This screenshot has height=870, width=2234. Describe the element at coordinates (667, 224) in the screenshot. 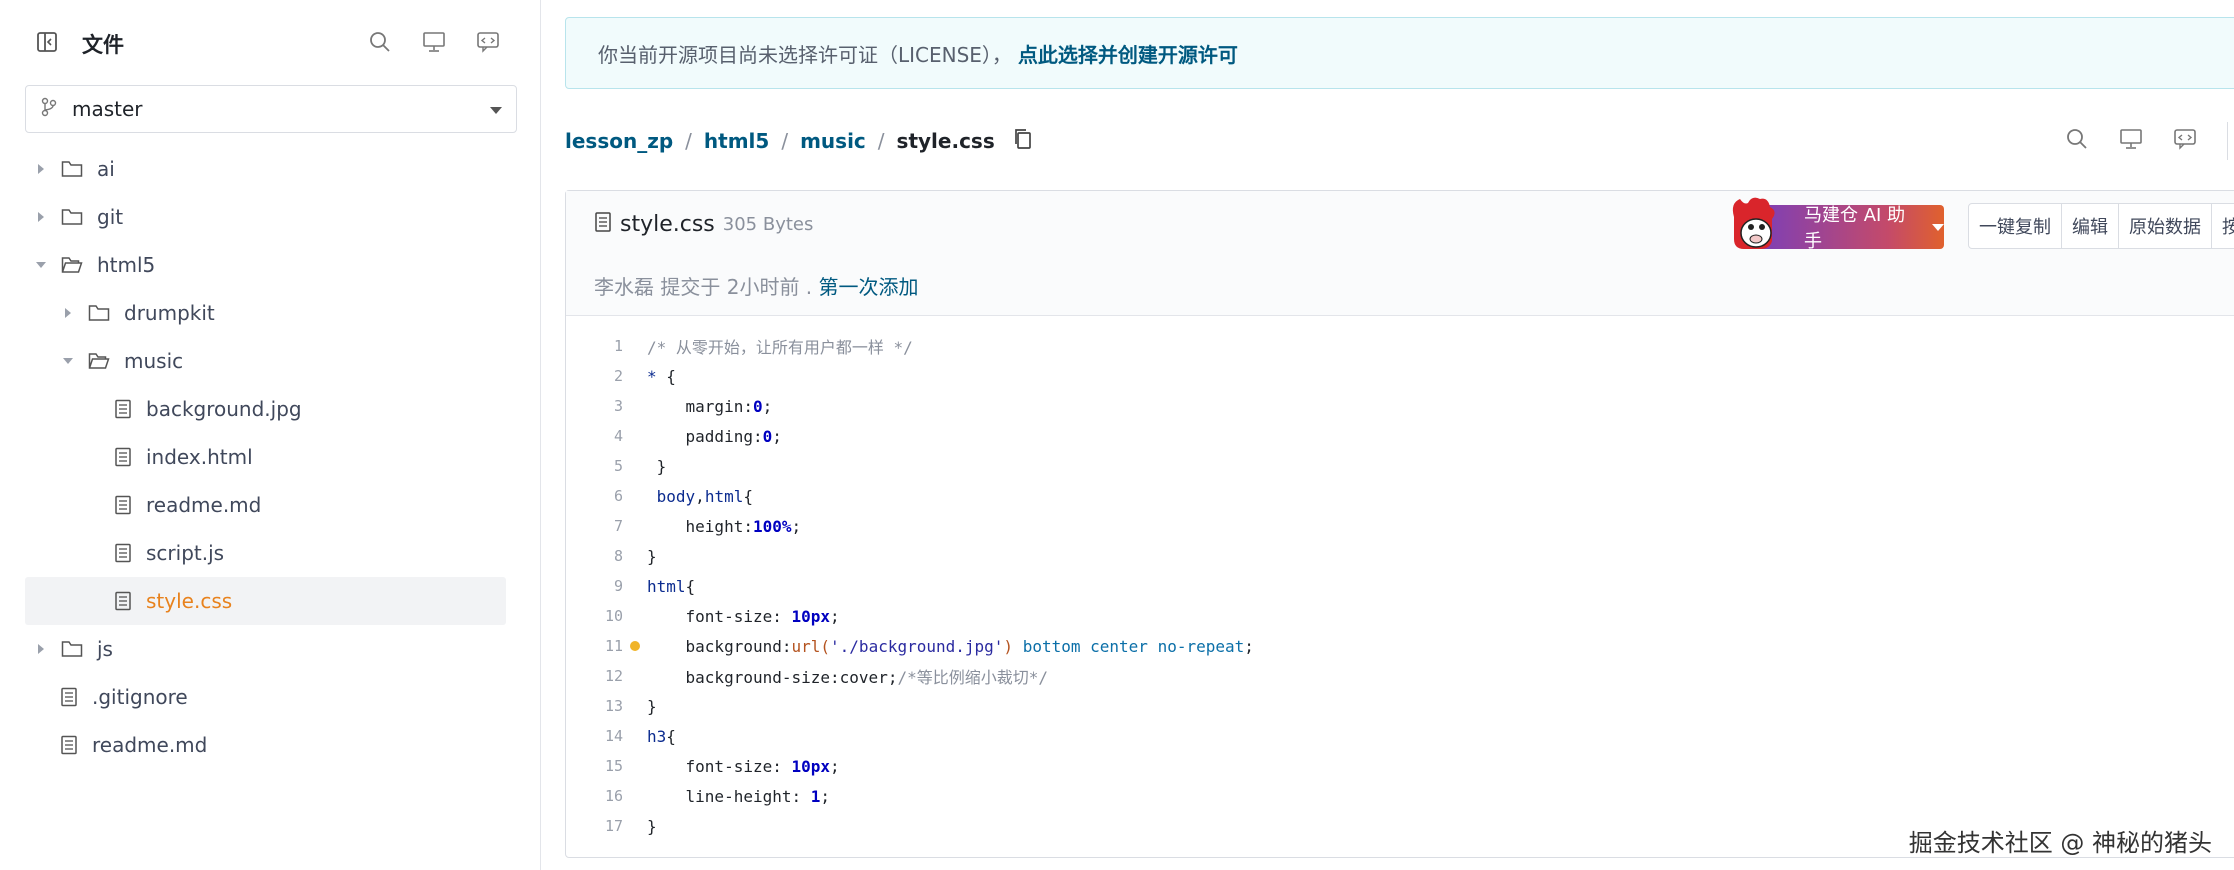

I see `file-name: style.css` at that location.